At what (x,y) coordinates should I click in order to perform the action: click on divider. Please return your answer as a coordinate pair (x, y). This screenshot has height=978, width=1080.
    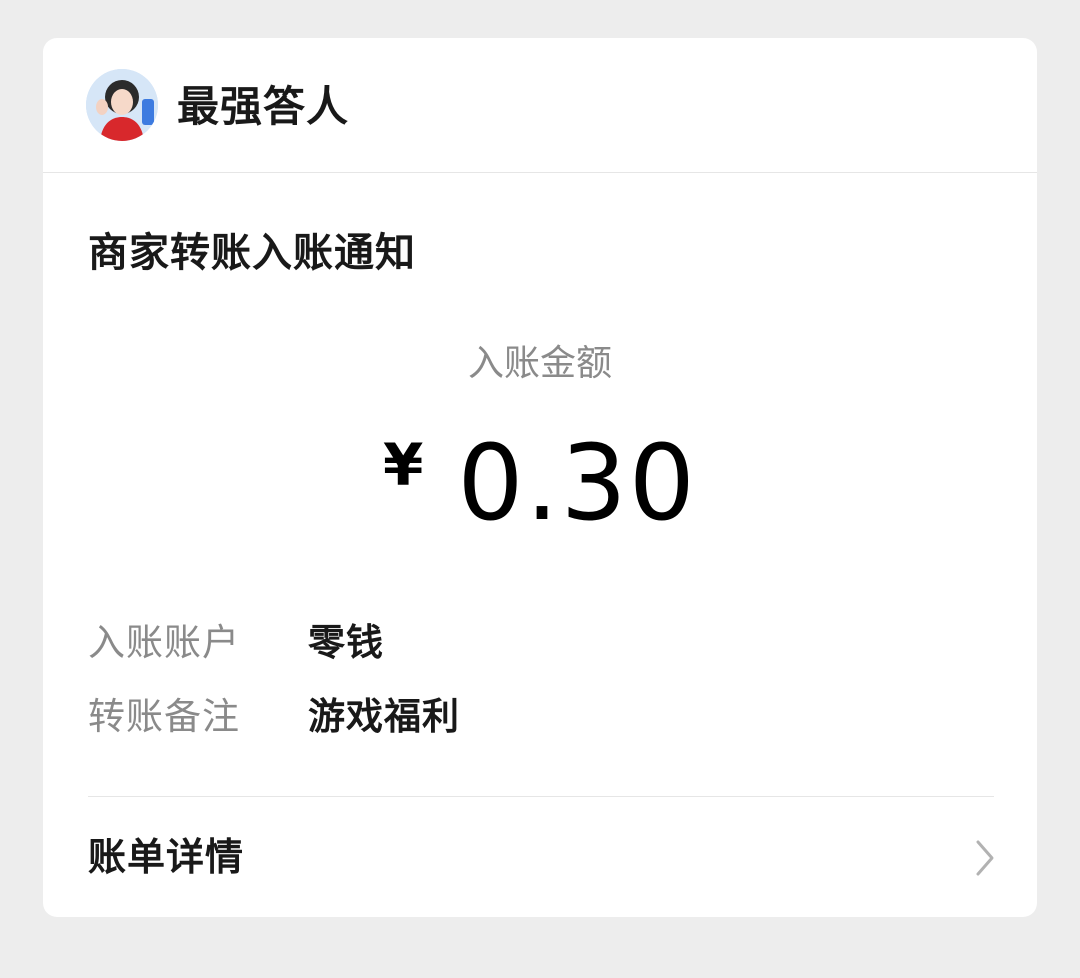
    Looking at the image, I should click on (541, 796).